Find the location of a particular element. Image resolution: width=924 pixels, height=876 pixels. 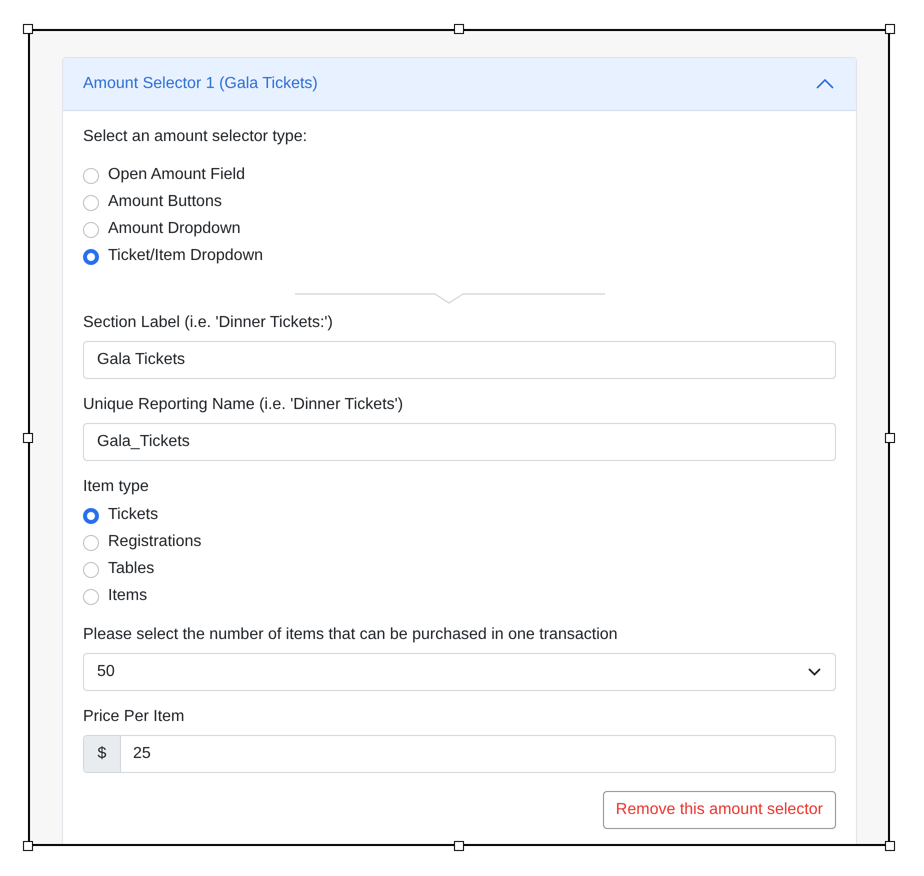

chevron-down-icon is located at coordinates (814, 672).